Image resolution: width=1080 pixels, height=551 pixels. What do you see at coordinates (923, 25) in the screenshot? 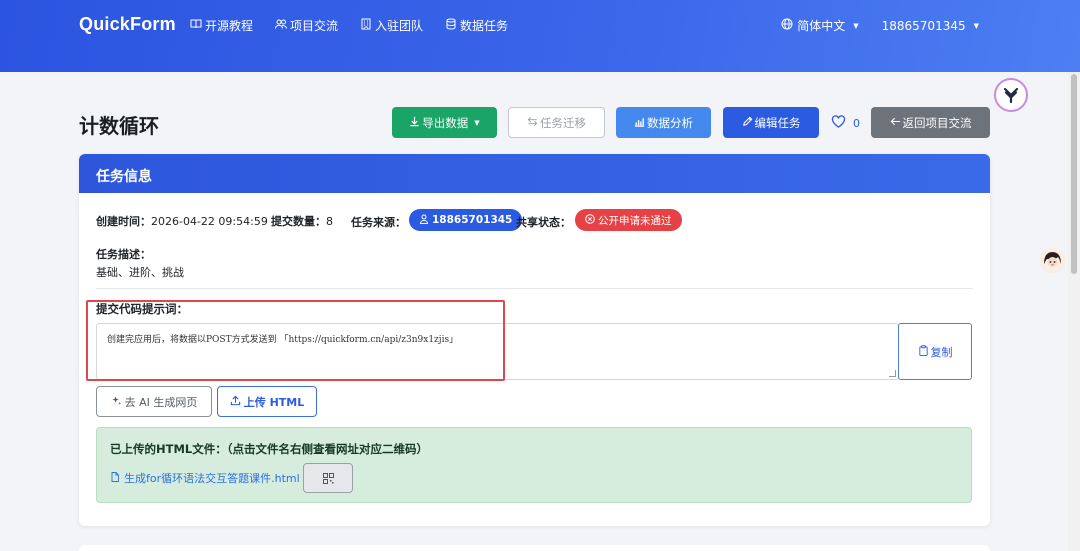
I see `user-name: 18865701345` at bounding box center [923, 25].